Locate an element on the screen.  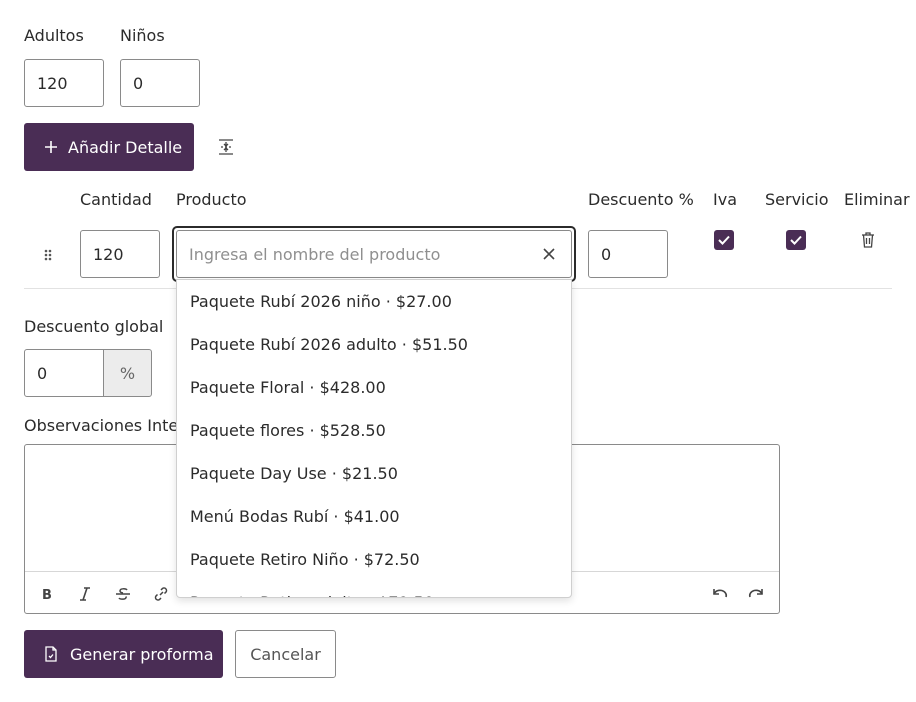
add-detail-label: Añadir Detalle is located at coordinates (125, 147).